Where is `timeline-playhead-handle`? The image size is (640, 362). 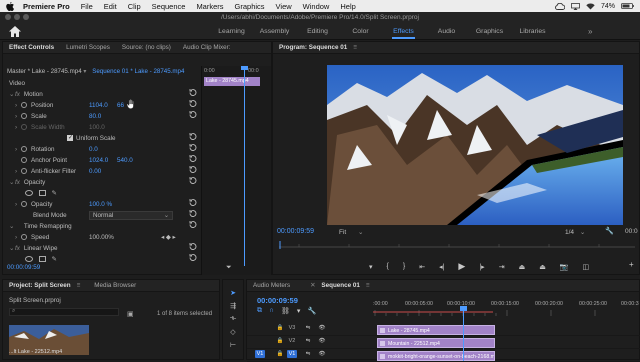
timeline-playhead-handle is located at coordinates (463, 308).